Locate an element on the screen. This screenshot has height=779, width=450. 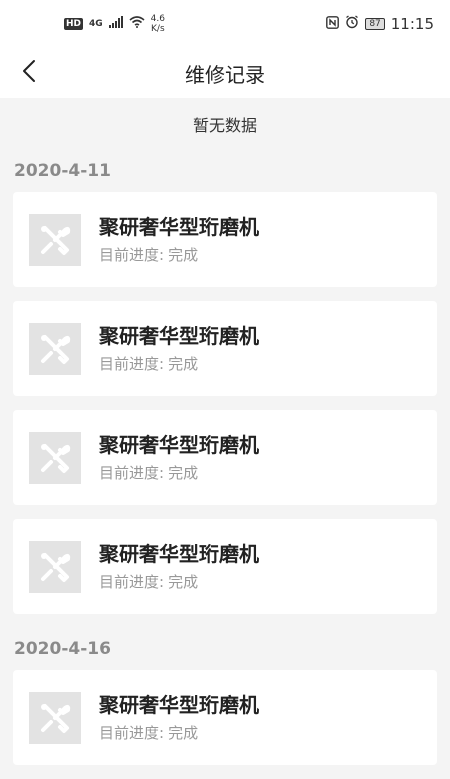
nav-bar: 维修记录 is located at coordinates (225, 73).